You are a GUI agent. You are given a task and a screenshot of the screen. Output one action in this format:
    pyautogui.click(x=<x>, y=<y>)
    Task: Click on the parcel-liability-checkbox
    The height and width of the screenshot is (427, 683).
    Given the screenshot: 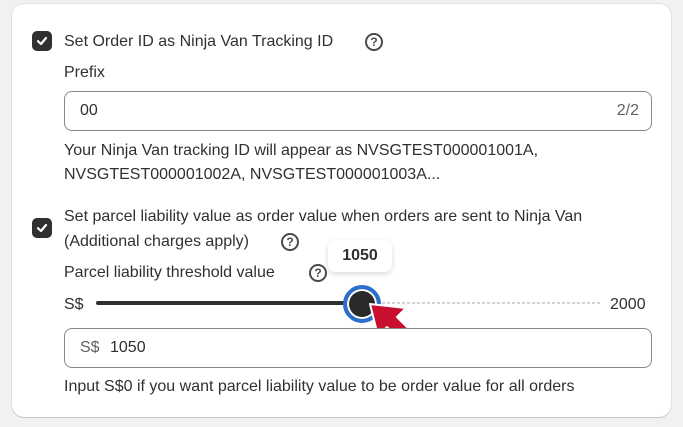 What is the action you would take?
    pyautogui.click(x=42, y=228)
    